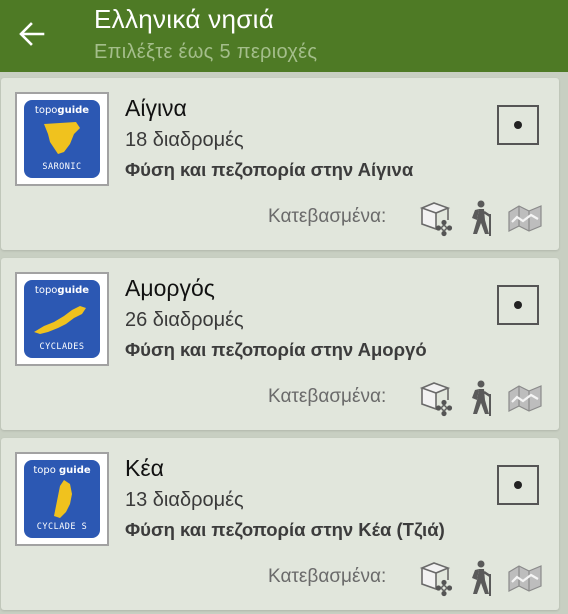  I want to click on logo-region: CYCLADE S, so click(62, 527).